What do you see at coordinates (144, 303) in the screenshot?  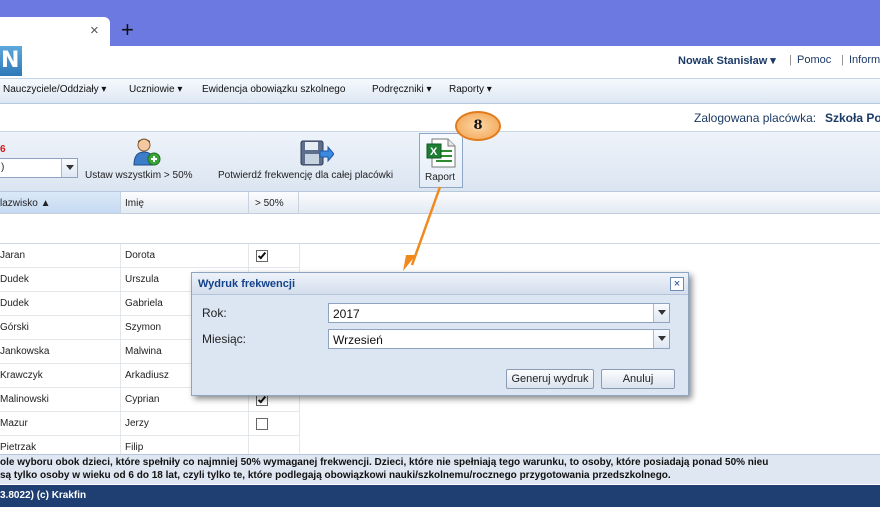 I see `name-cell: Gabriela` at bounding box center [144, 303].